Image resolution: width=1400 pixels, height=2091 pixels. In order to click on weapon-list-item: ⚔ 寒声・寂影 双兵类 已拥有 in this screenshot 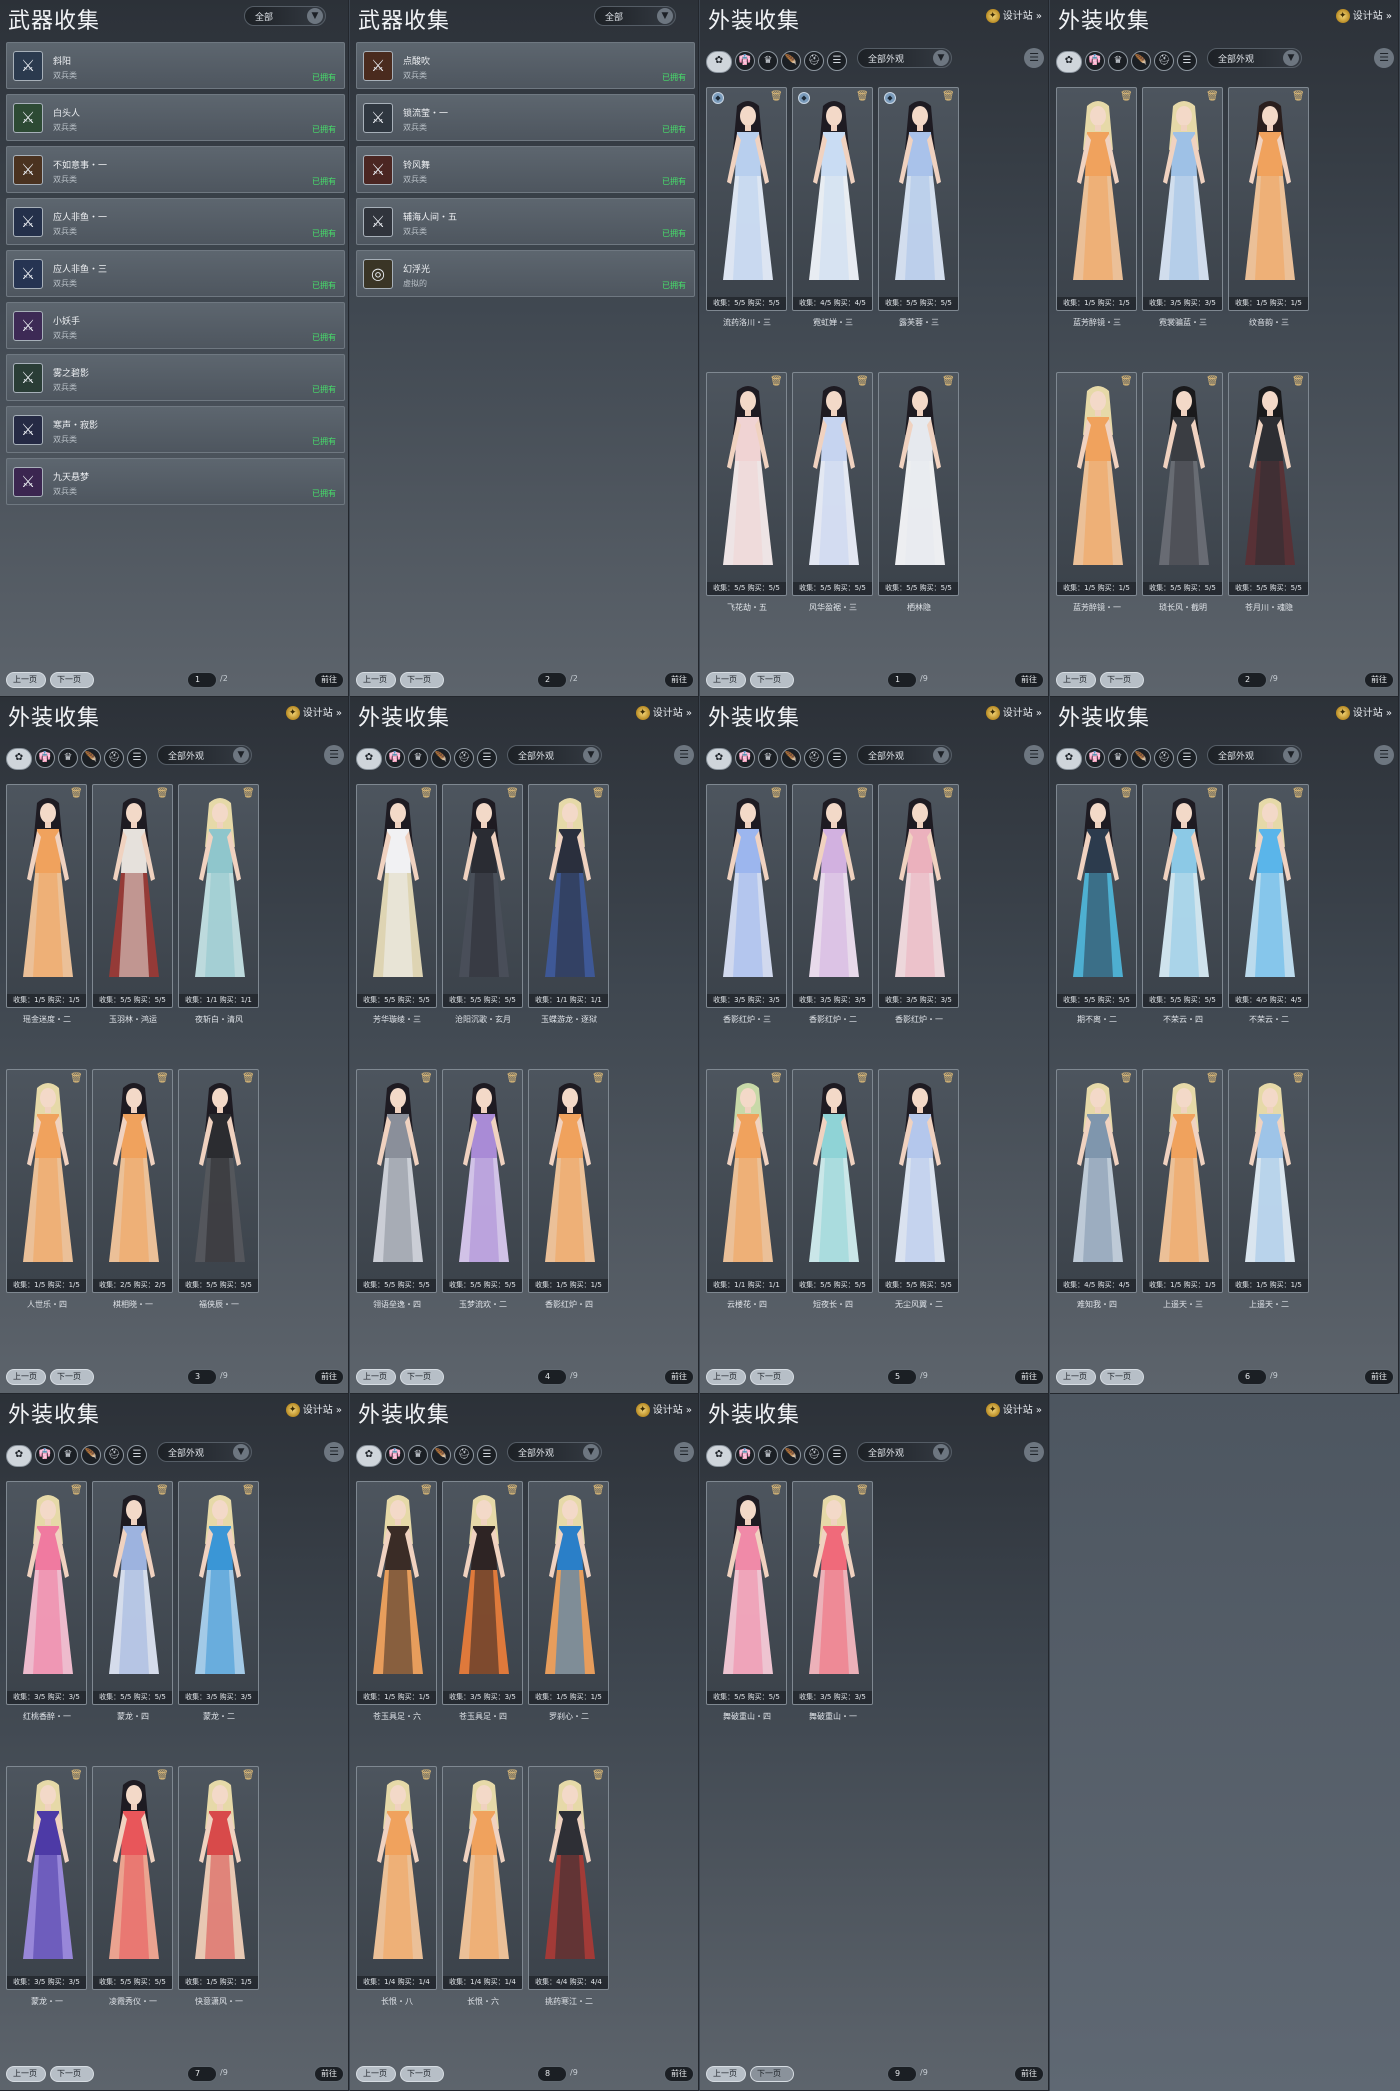, I will do `click(175, 429)`.